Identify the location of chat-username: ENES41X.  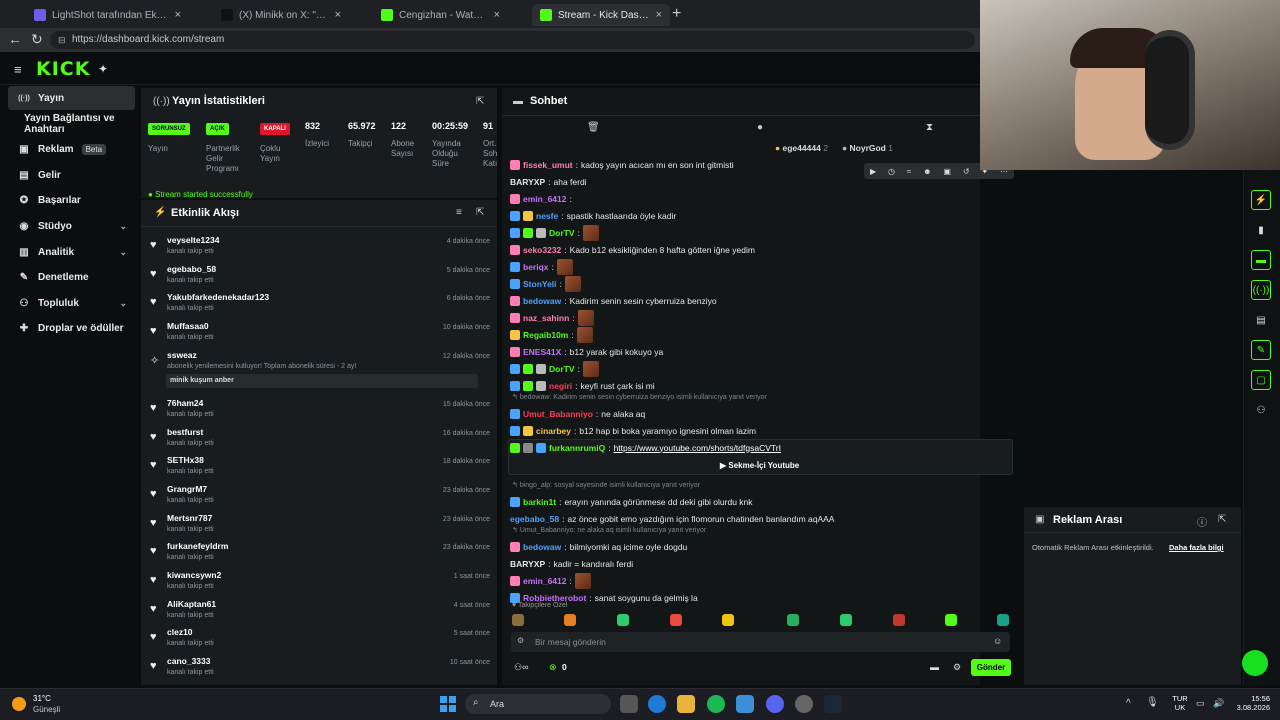
(542, 352).